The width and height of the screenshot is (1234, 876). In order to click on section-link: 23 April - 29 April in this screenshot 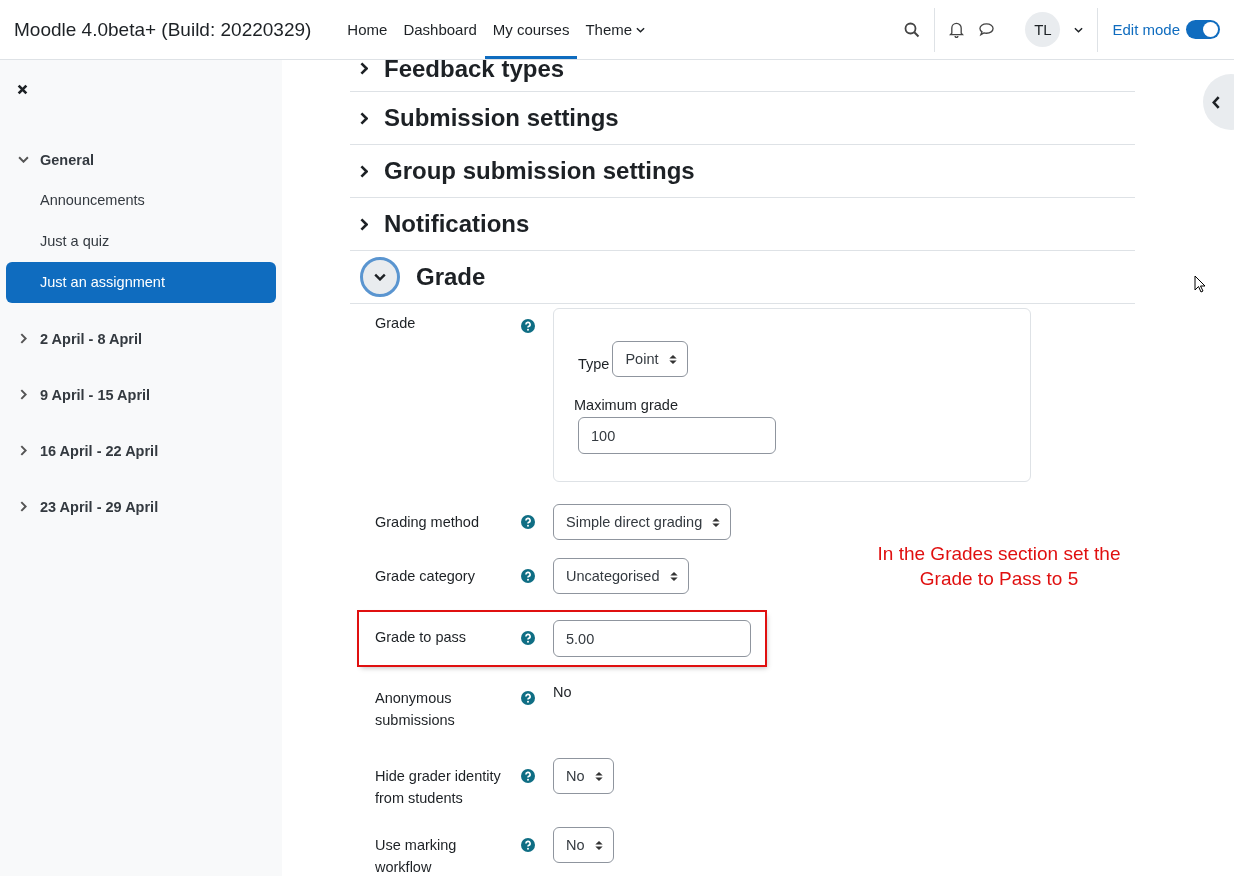, I will do `click(99, 506)`.